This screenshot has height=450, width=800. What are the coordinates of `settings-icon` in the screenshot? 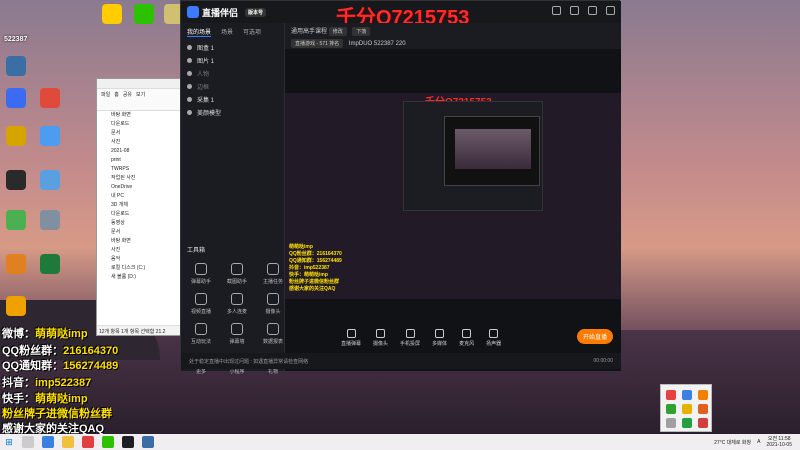 It's located at (592, 10).